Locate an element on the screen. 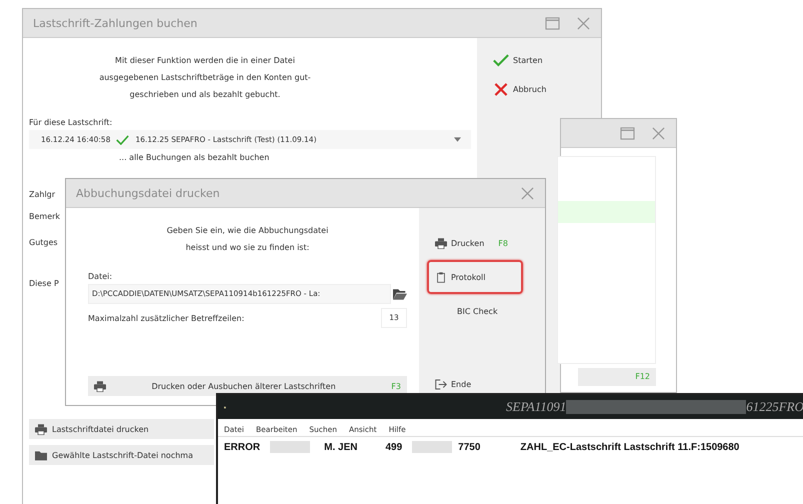 The height and width of the screenshot is (504, 803). selection-note: ... alle Buchungen als bezahlt buchen is located at coordinates (194, 157).